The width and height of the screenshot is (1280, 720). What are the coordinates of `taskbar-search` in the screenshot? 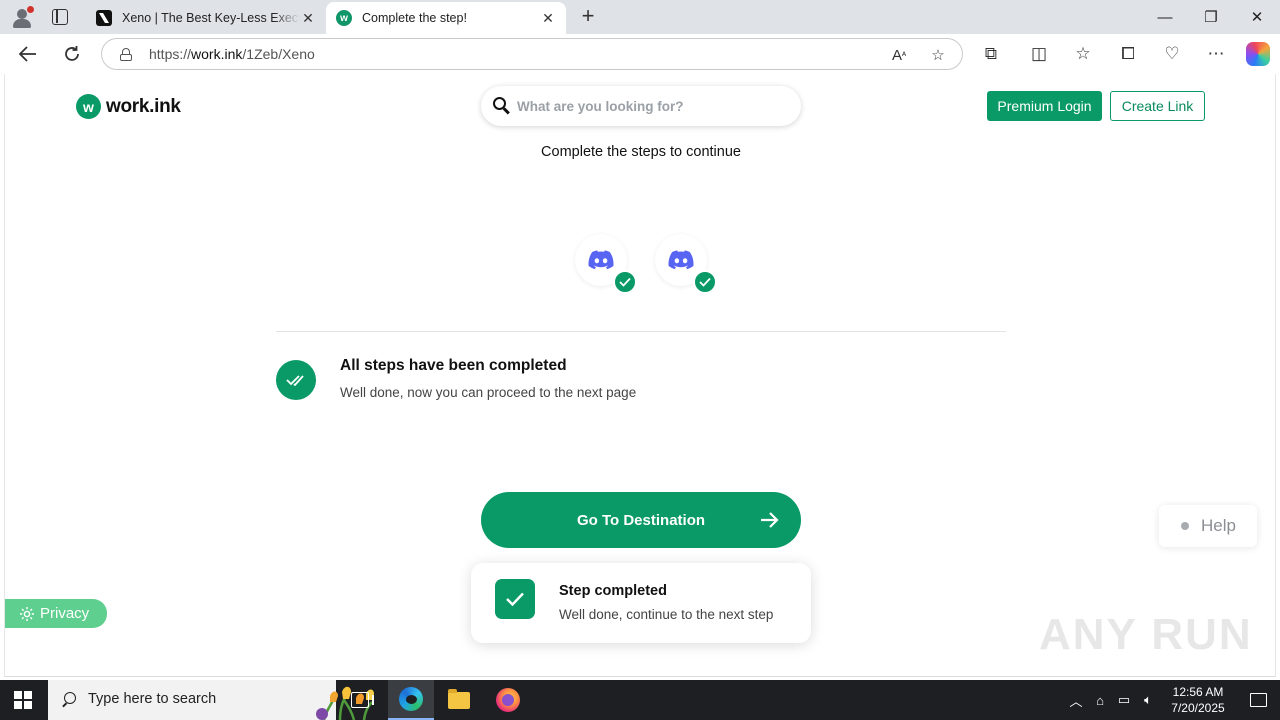 It's located at (211, 700).